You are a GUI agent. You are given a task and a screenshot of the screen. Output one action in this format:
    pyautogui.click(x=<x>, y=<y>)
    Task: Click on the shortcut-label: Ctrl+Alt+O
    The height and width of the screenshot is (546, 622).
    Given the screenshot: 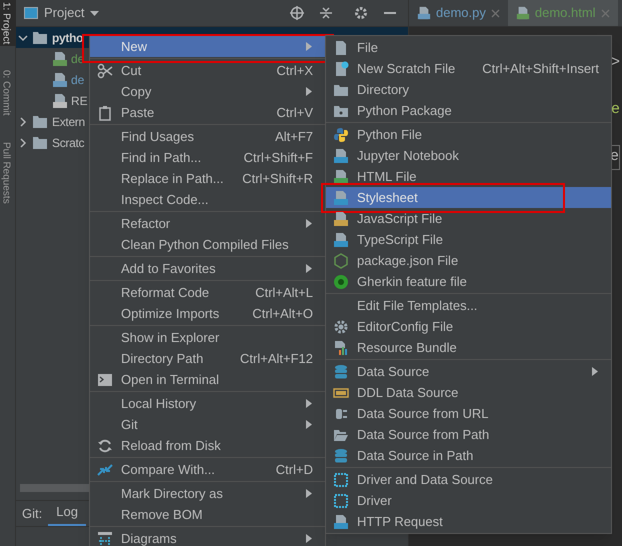 What is the action you would take?
    pyautogui.click(x=282, y=313)
    